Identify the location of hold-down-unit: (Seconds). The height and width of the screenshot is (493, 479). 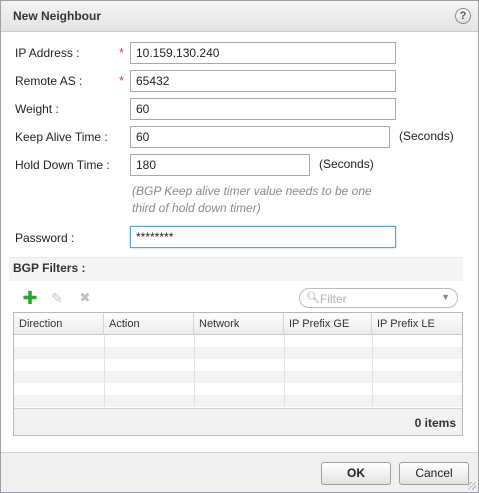
(346, 164).